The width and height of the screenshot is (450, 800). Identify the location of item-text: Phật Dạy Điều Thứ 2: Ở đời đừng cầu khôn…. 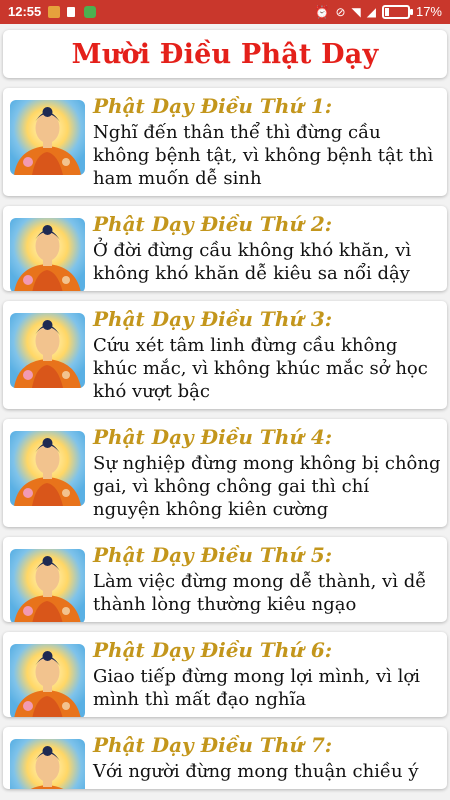
(270, 248).